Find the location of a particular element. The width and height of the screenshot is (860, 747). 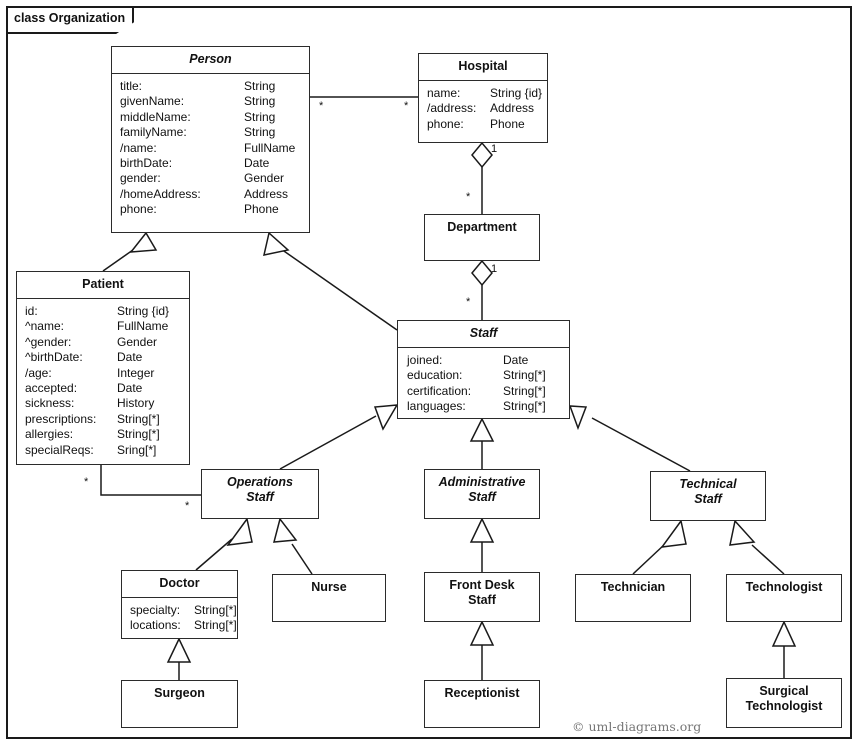

multiplicity-department-staff-staff-end: * is located at coordinates (468, 302).